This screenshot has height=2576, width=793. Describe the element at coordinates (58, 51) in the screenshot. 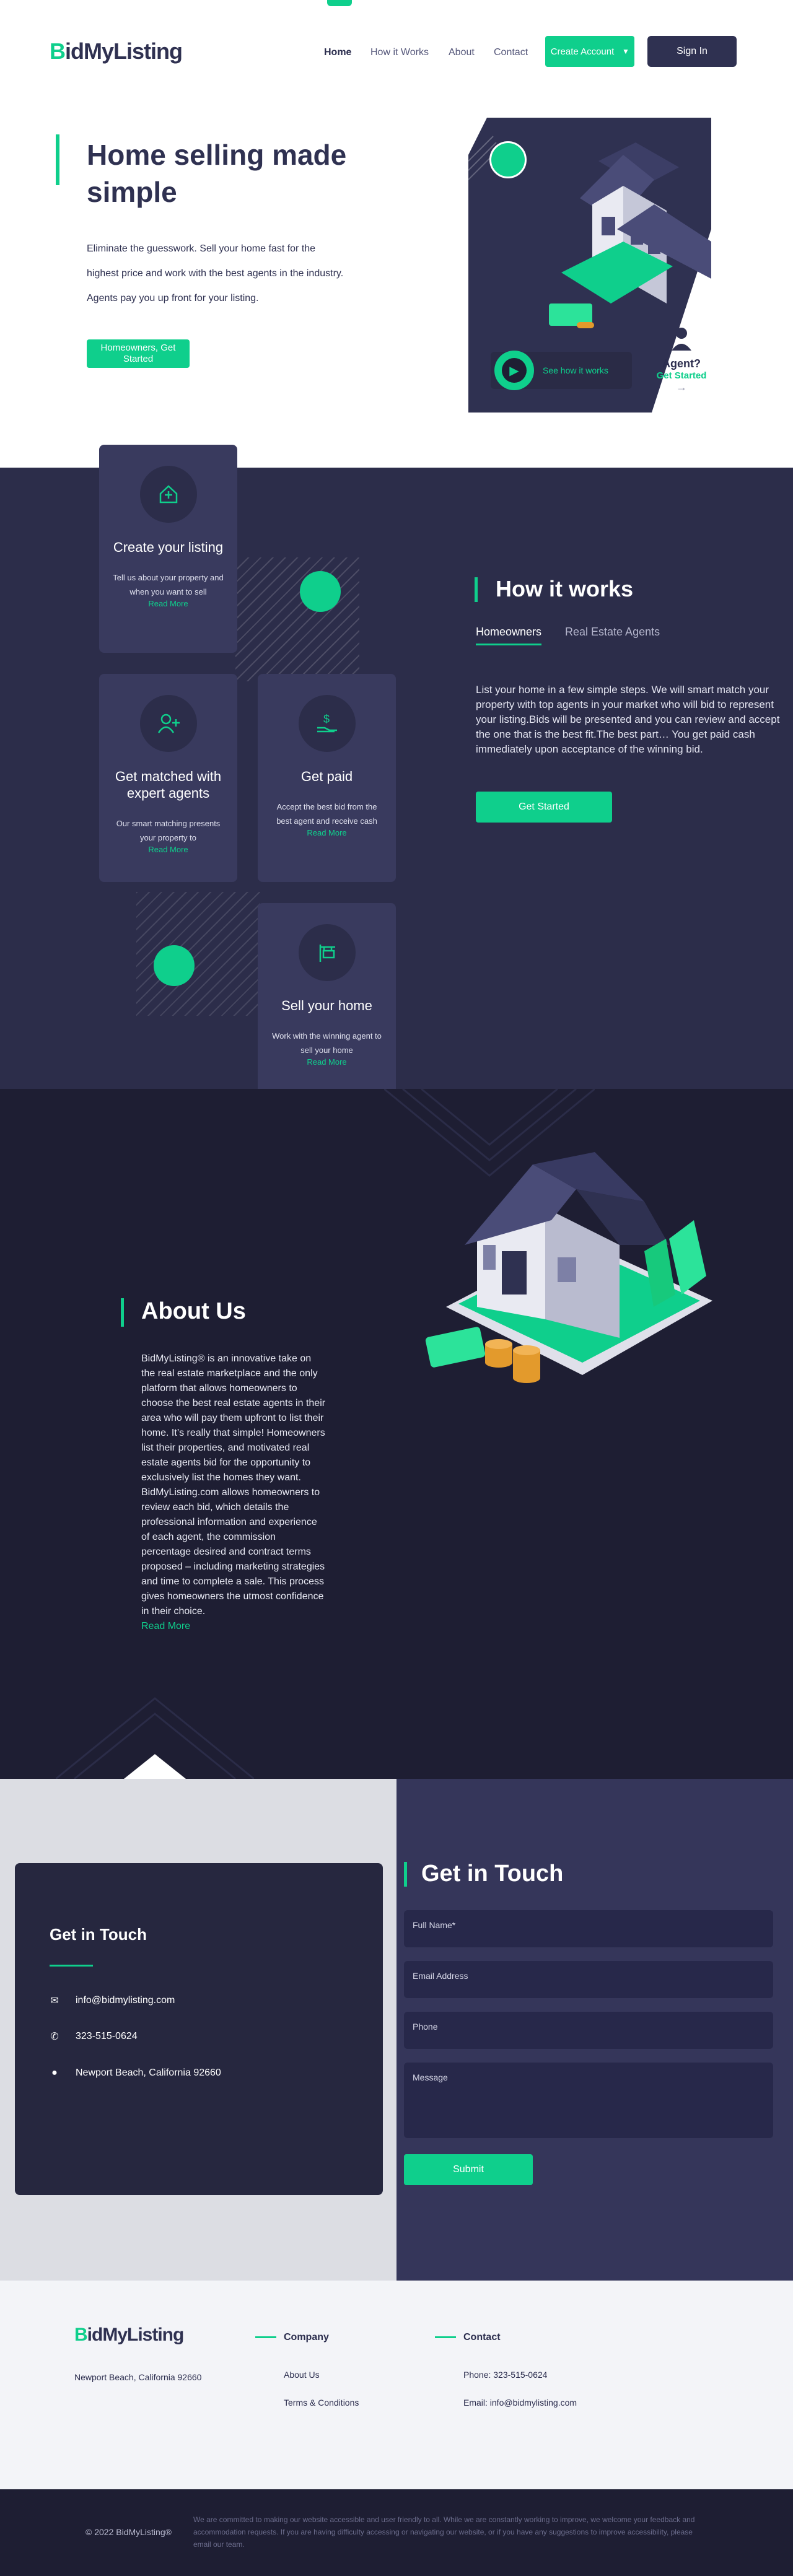

I see `logo-mark: B` at that location.